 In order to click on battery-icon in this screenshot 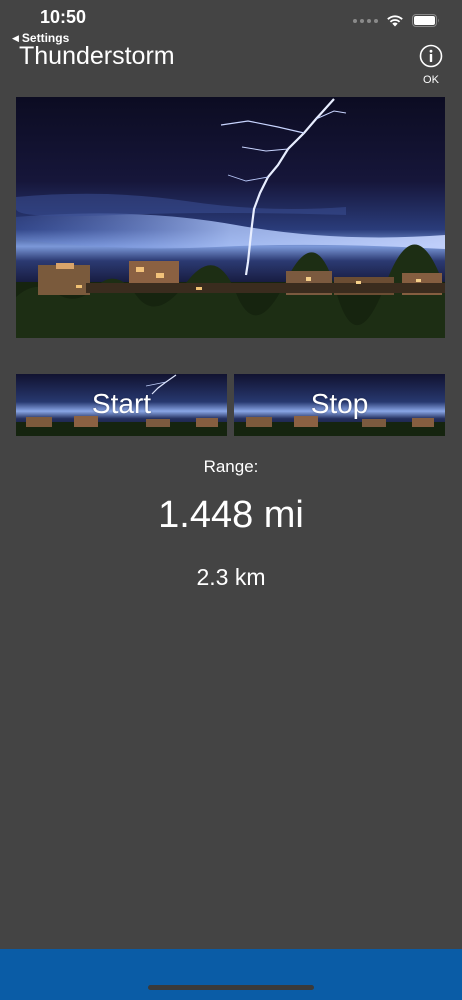, I will do `click(425, 20)`.